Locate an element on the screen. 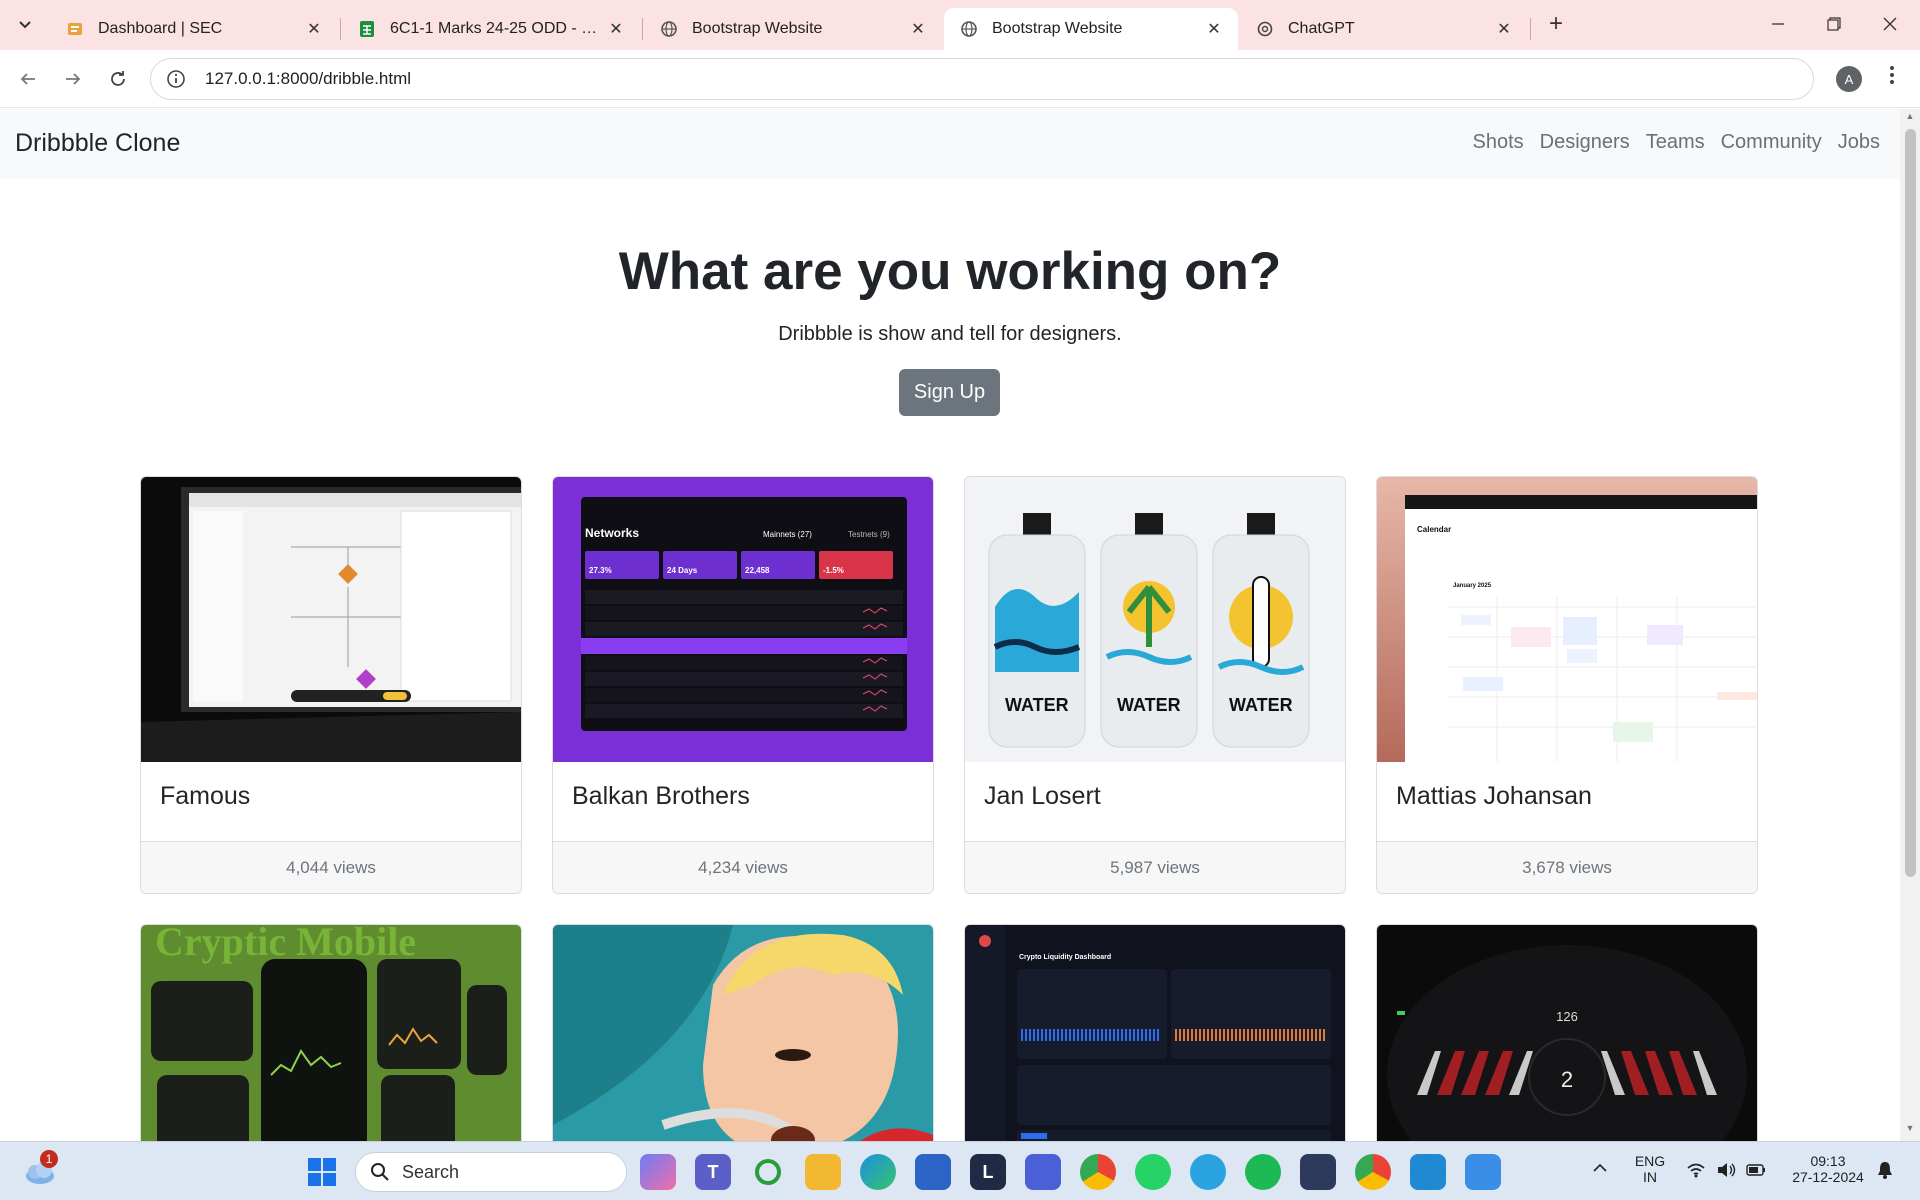 The width and height of the screenshot is (1920, 1200). site-brand: Dribbble Clone is located at coordinates (97, 143).